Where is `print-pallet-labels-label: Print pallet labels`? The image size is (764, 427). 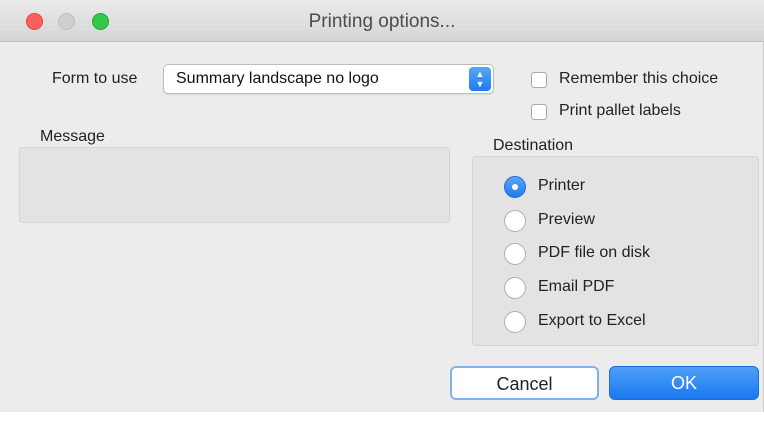
print-pallet-labels-label: Print pallet labels is located at coordinates (620, 110).